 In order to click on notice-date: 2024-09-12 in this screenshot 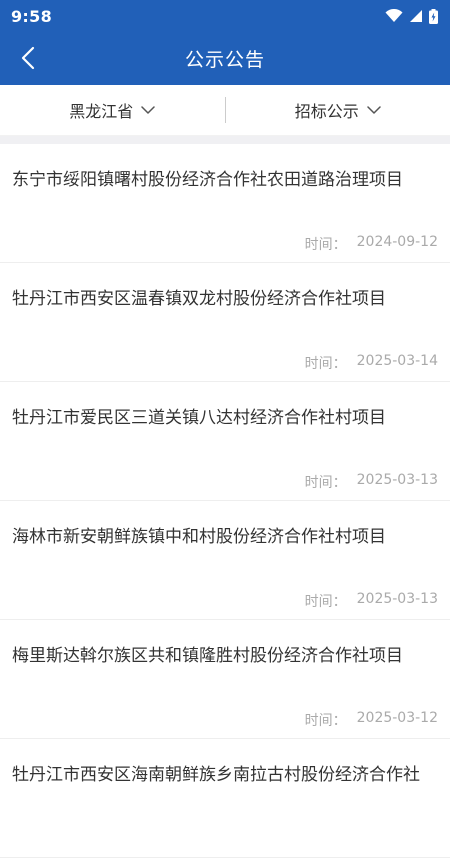, I will do `click(397, 244)`.